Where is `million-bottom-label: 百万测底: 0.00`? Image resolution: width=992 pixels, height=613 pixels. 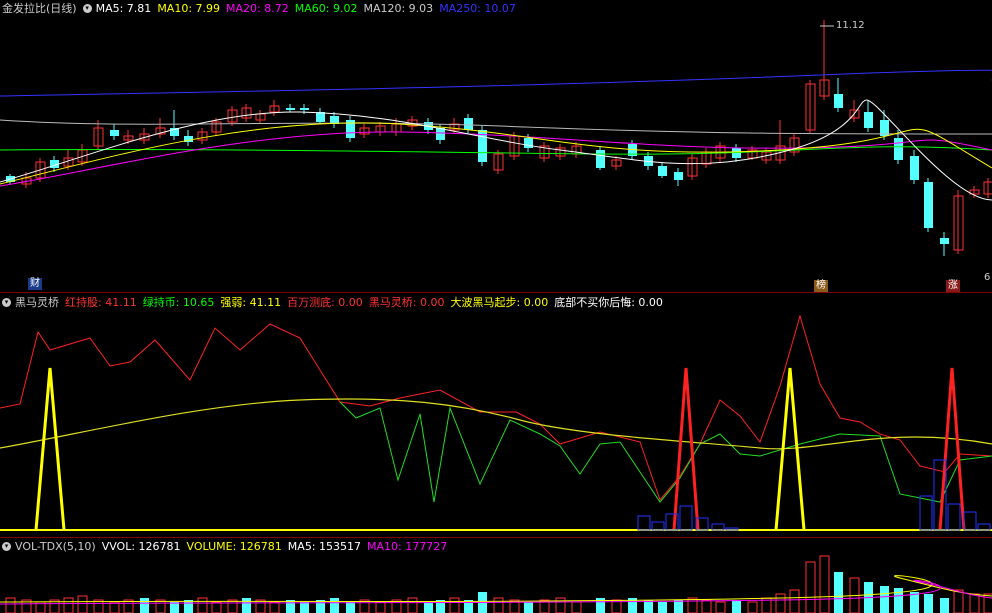
million-bottom-label: 百万测底: 0.00 is located at coordinates (325, 302).